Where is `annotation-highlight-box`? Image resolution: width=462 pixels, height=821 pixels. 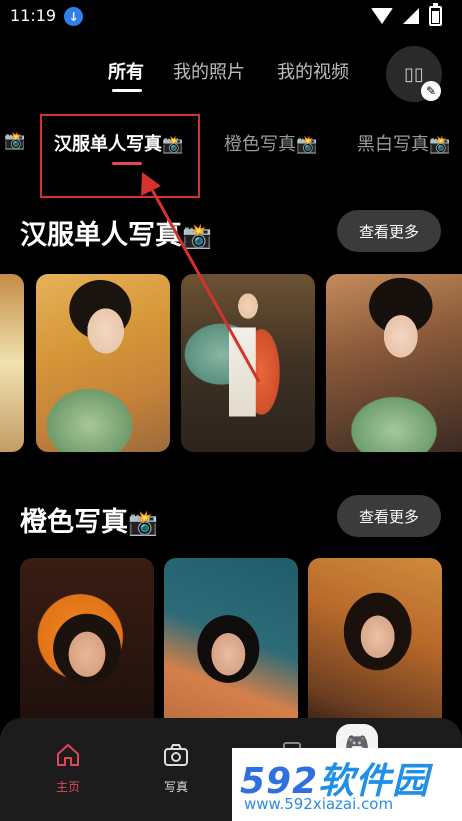 annotation-highlight-box is located at coordinates (120, 156).